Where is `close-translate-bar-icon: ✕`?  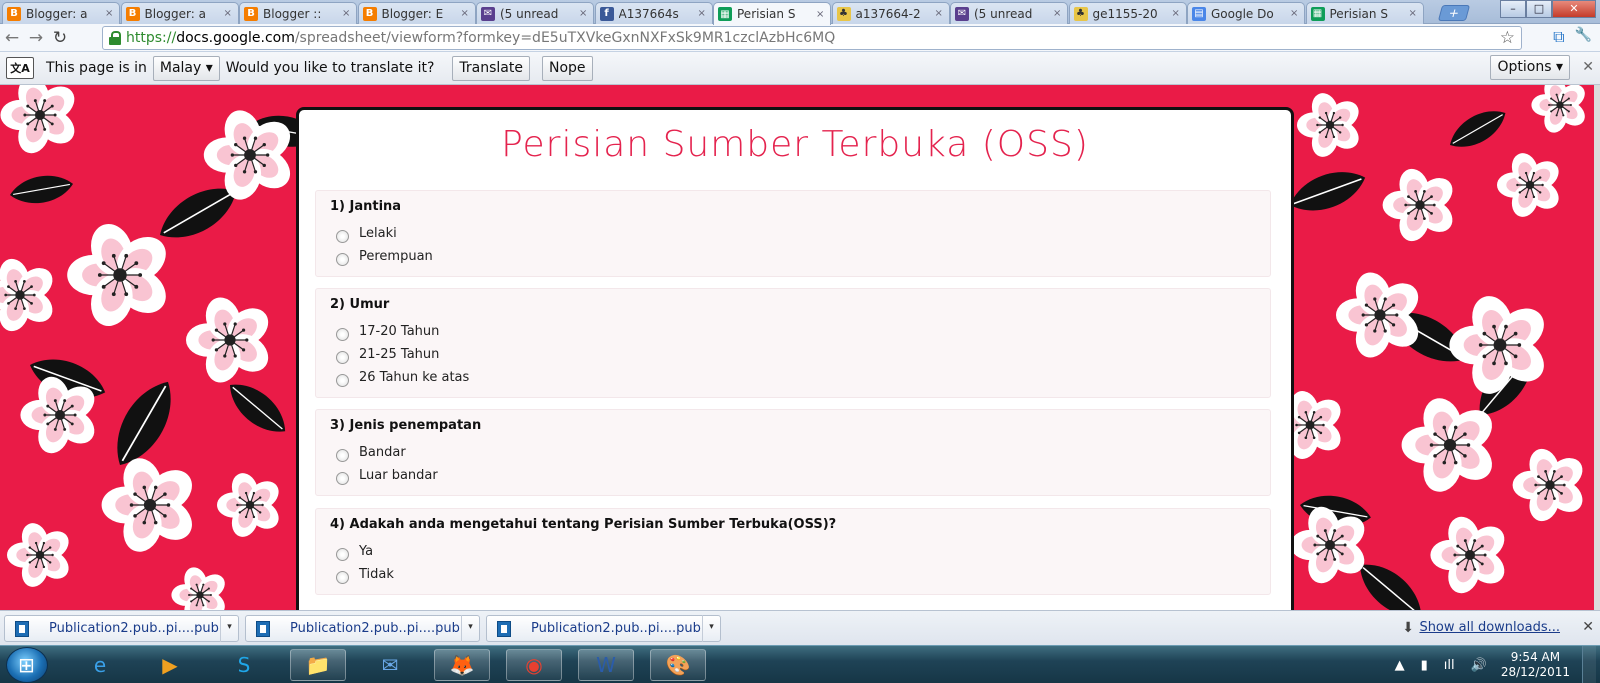 close-translate-bar-icon: ✕ is located at coordinates (1588, 67).